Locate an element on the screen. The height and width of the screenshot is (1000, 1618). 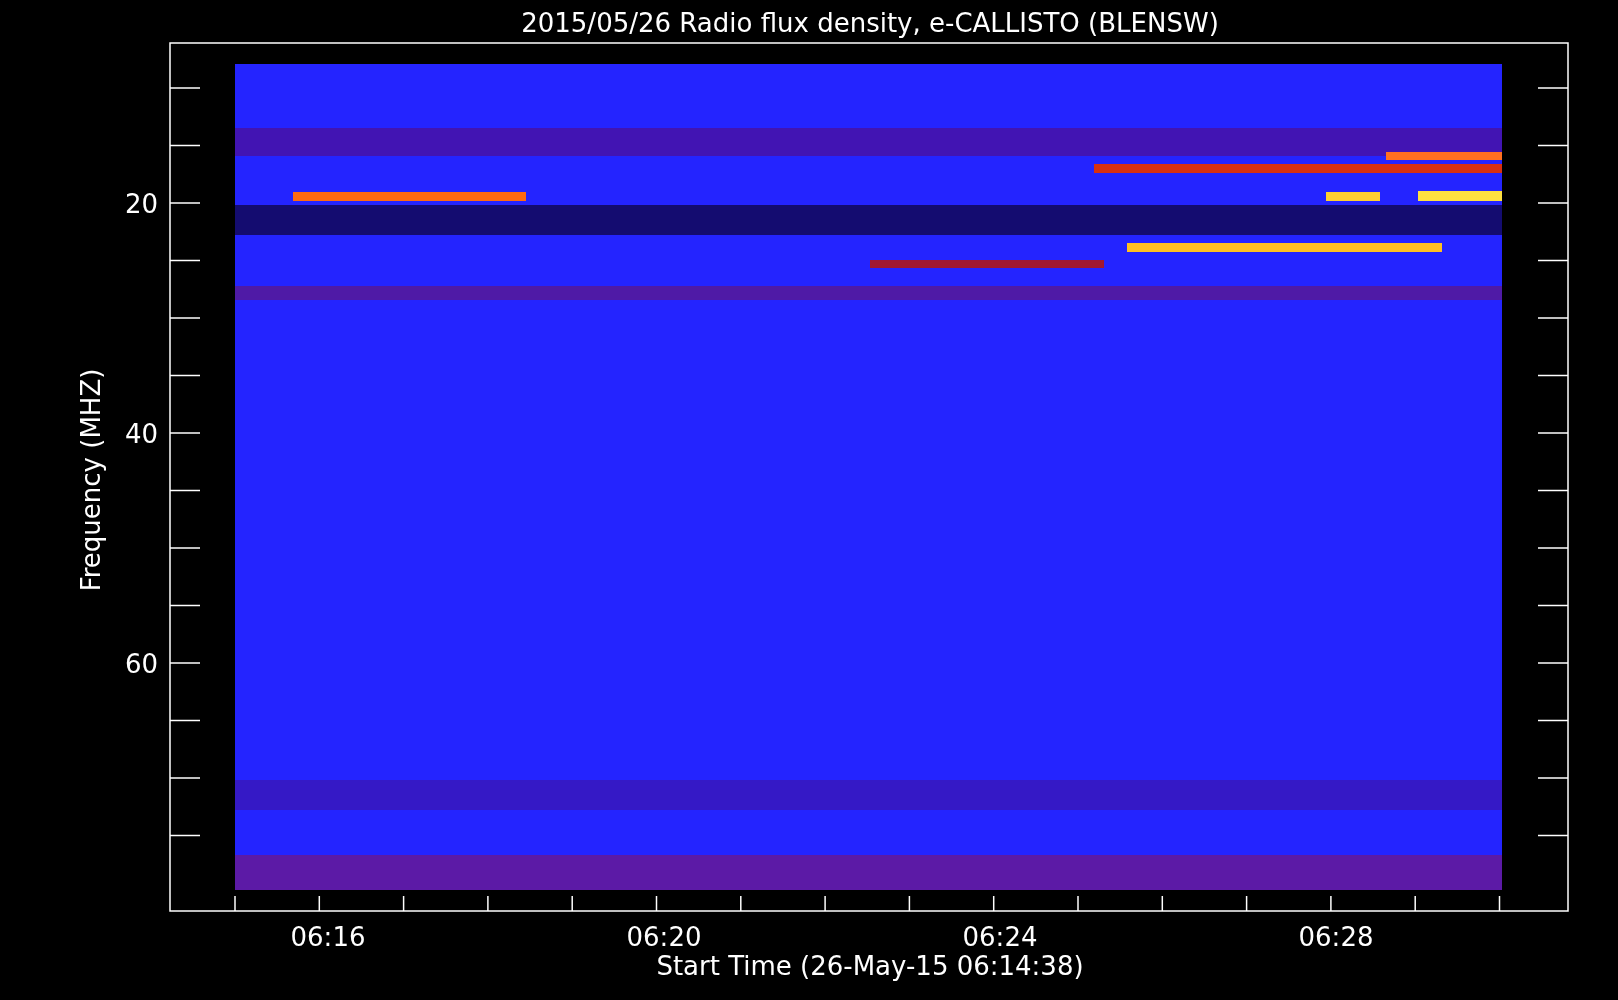
chart-title: 2015/05/26 Radio flux density, e-CALLISTO (BLENSW) is located at coordinates (870, 23).